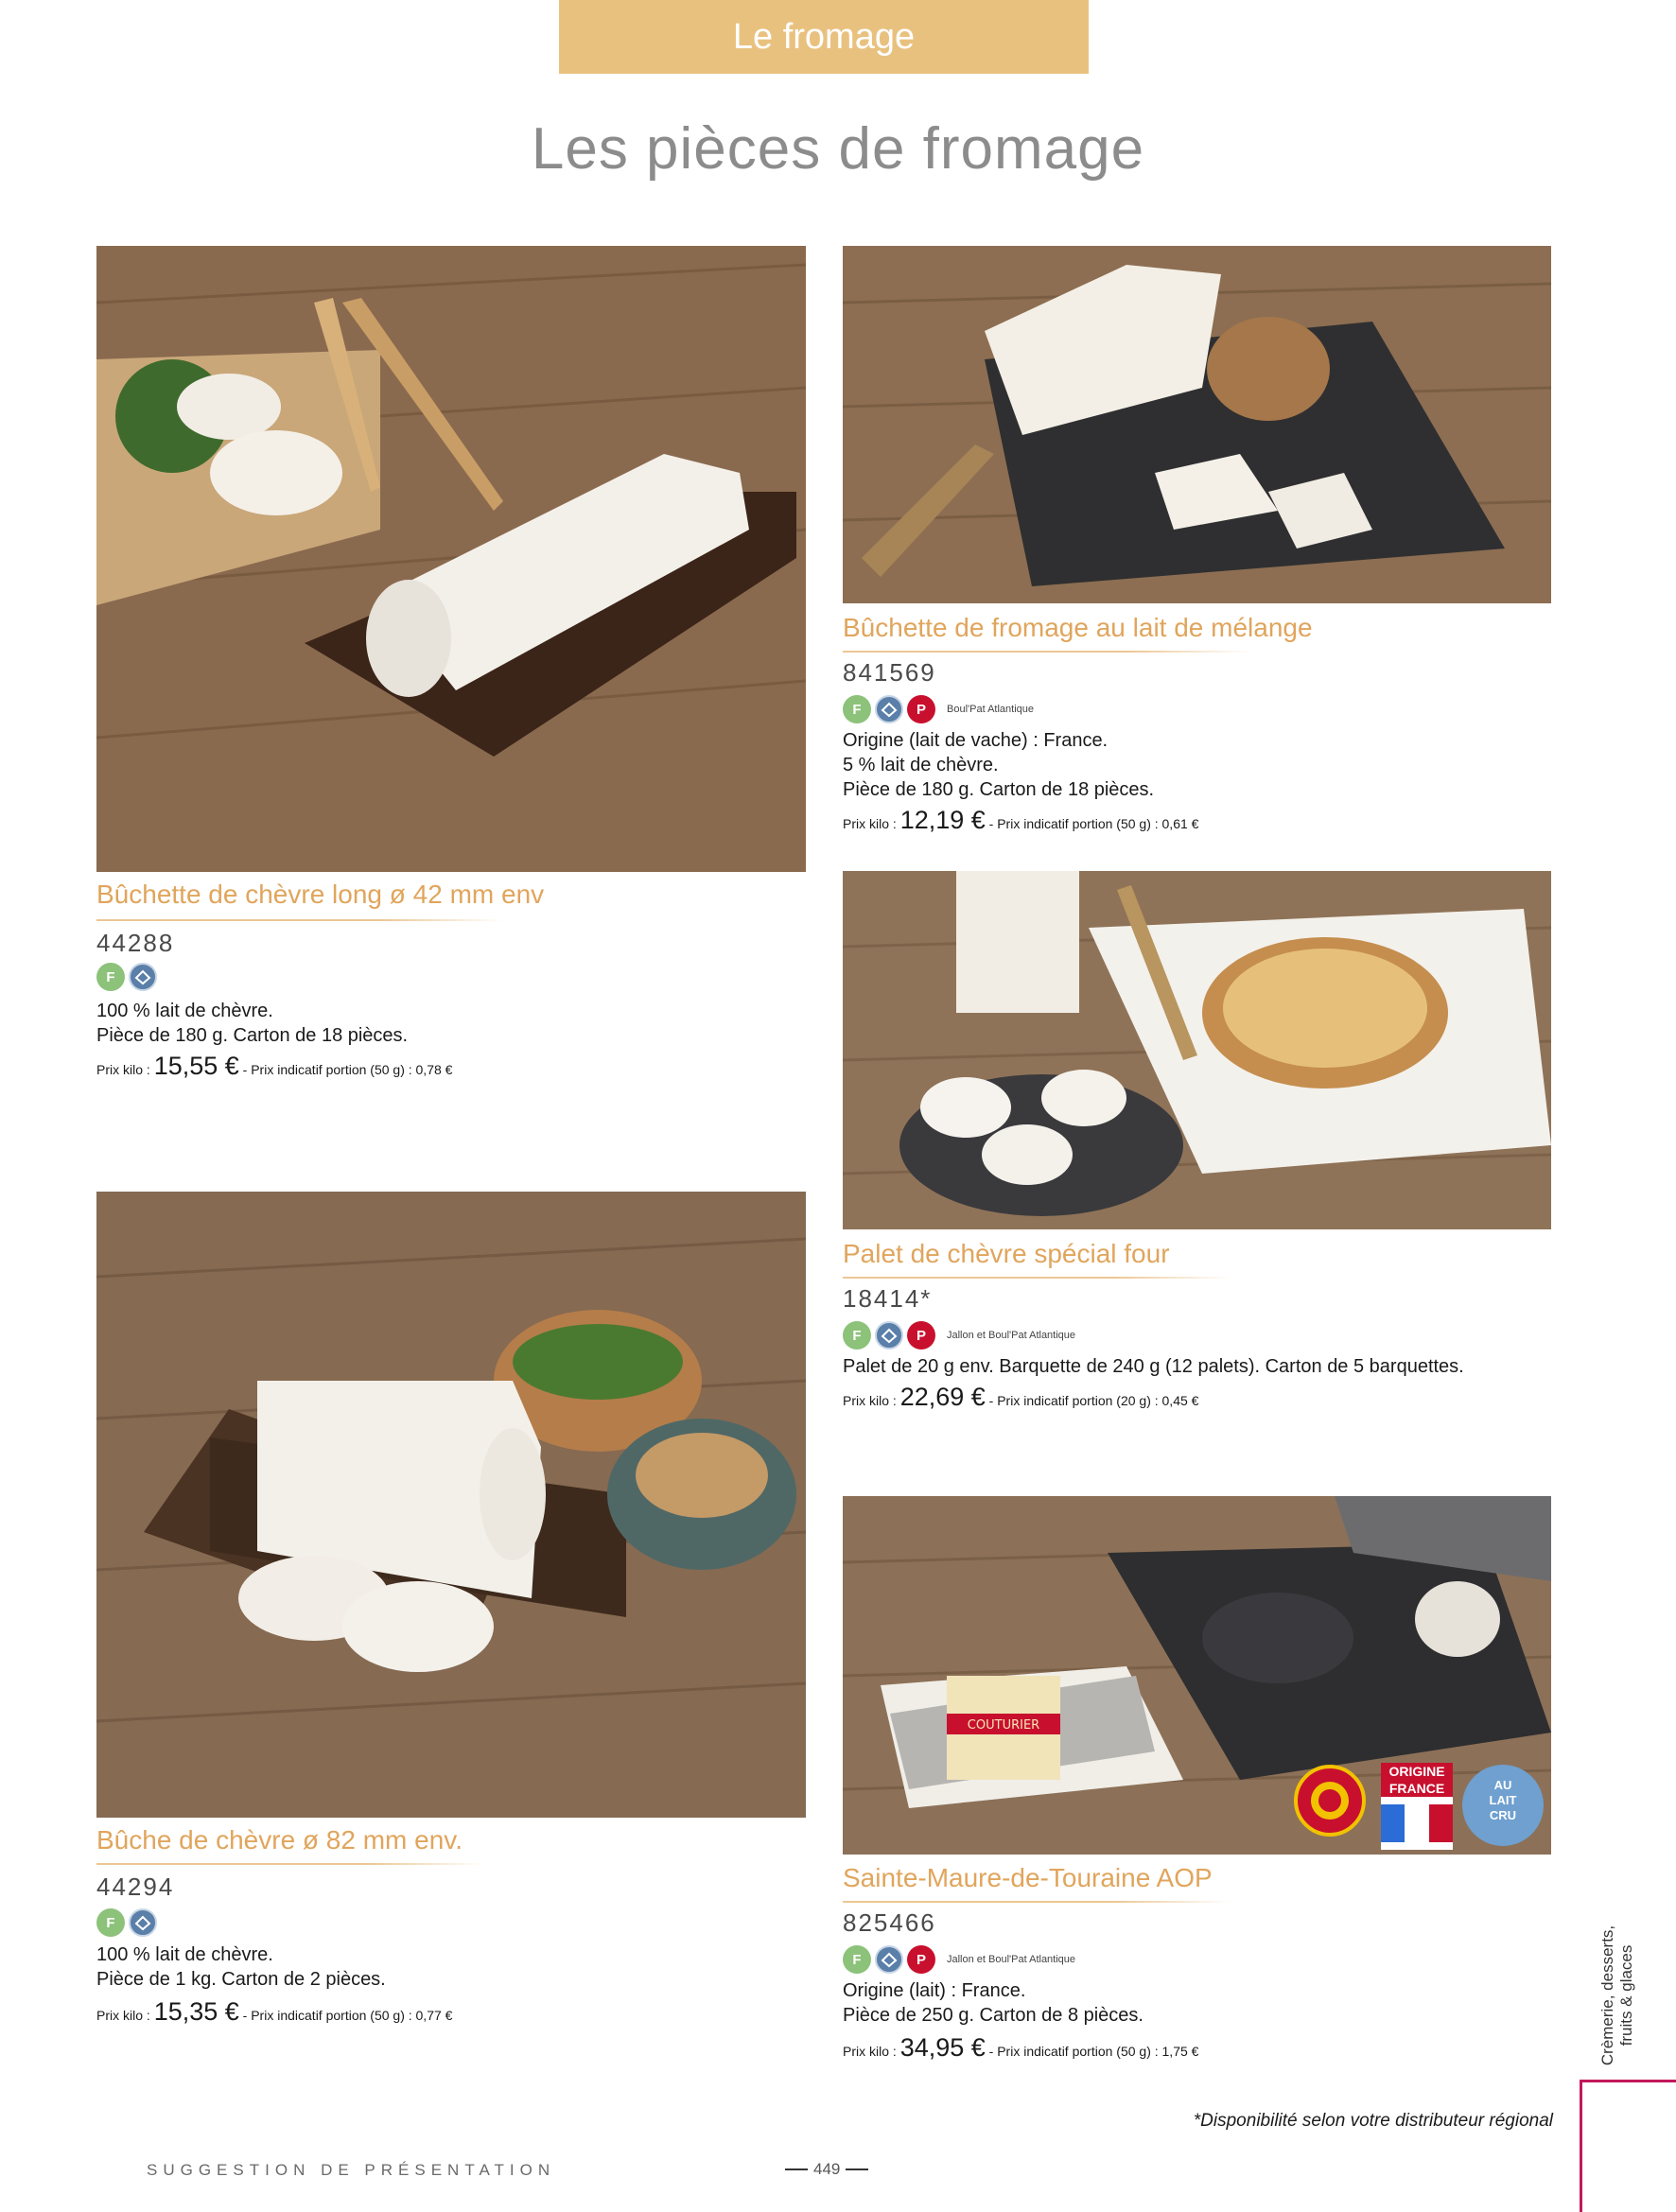 The width and height of the screenshot is (1676, 2212). Describe the element at coordinates (935, 1990) in the screenshot. I see `description-line: Origine (lait) : France.` at that location.